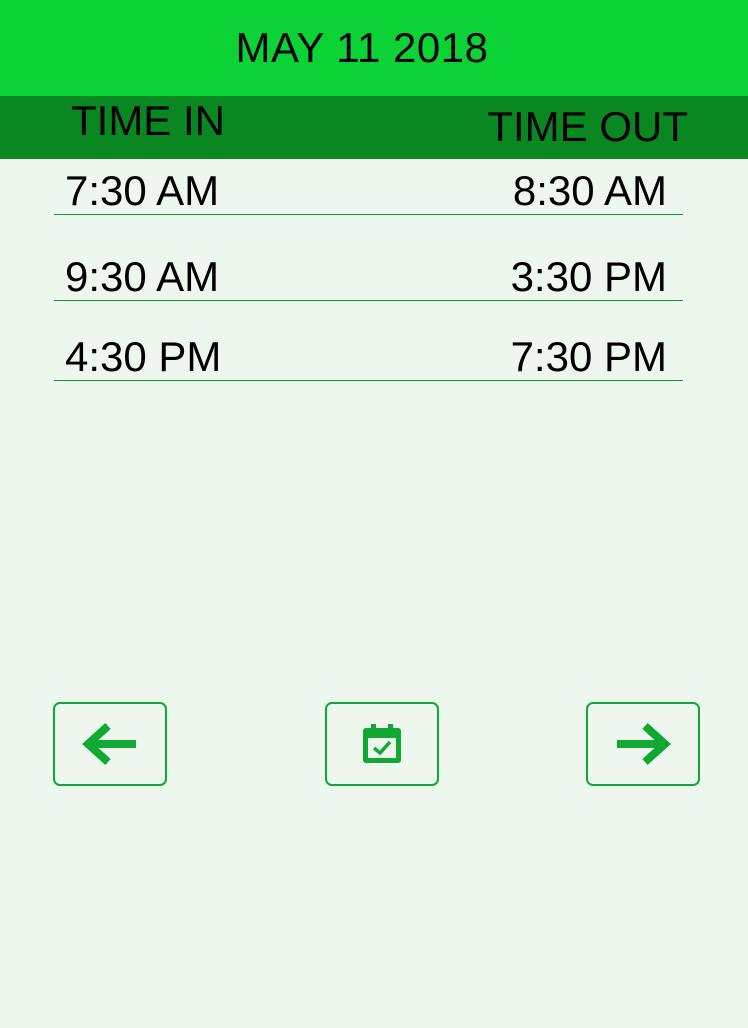 The height and width of the screenshot is (1028, 748). I want to click on next-day-button, so click(643, 744).